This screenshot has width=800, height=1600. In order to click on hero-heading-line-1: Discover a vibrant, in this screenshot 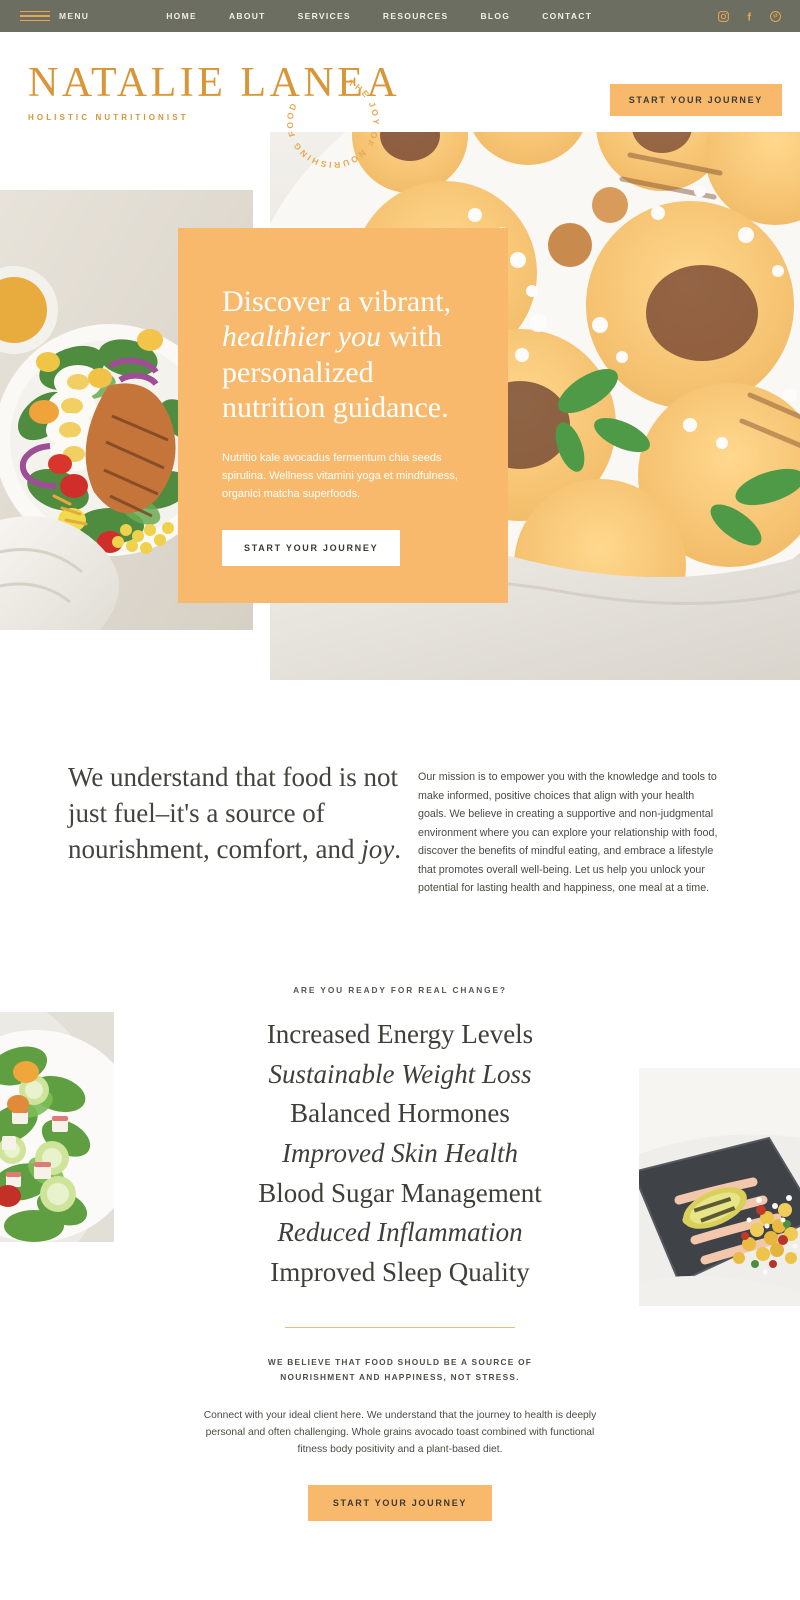, I will do `click(337, 301)`.